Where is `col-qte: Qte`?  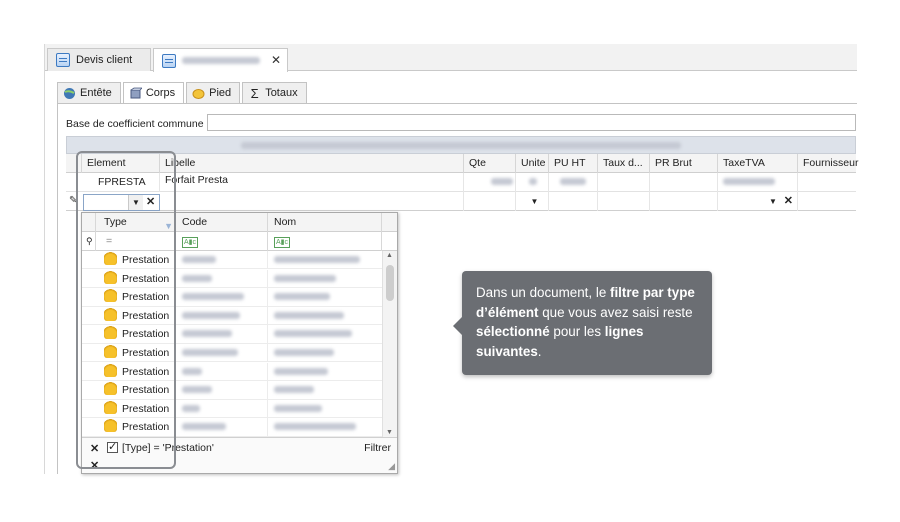
col-qte: Qte is located at coordinates (490, 163).